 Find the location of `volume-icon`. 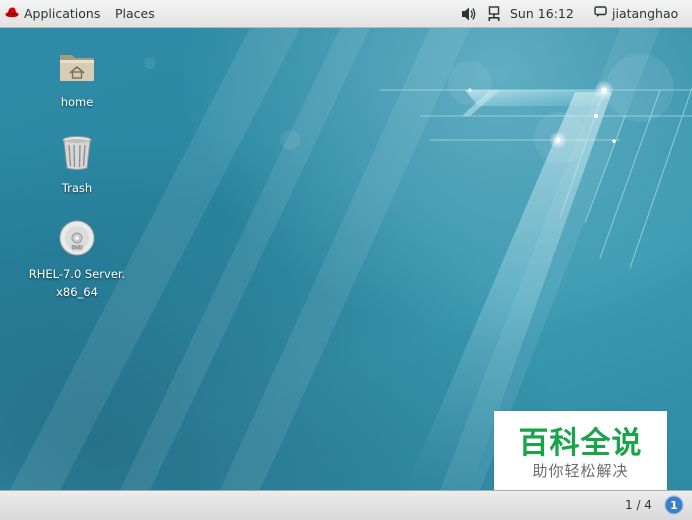

volume-icon is located at coordinates (468, 14).